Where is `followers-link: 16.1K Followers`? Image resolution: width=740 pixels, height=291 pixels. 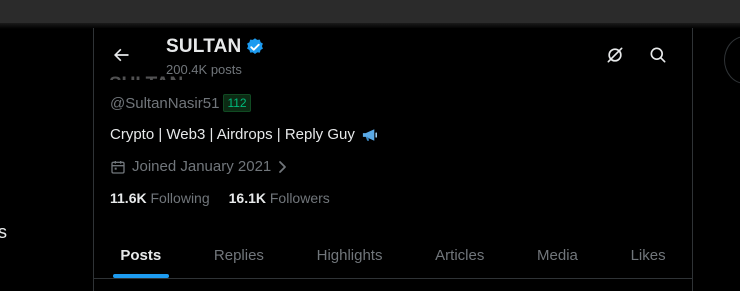 followers-link: 16.1K Followers is located at coordinates (279, 198).